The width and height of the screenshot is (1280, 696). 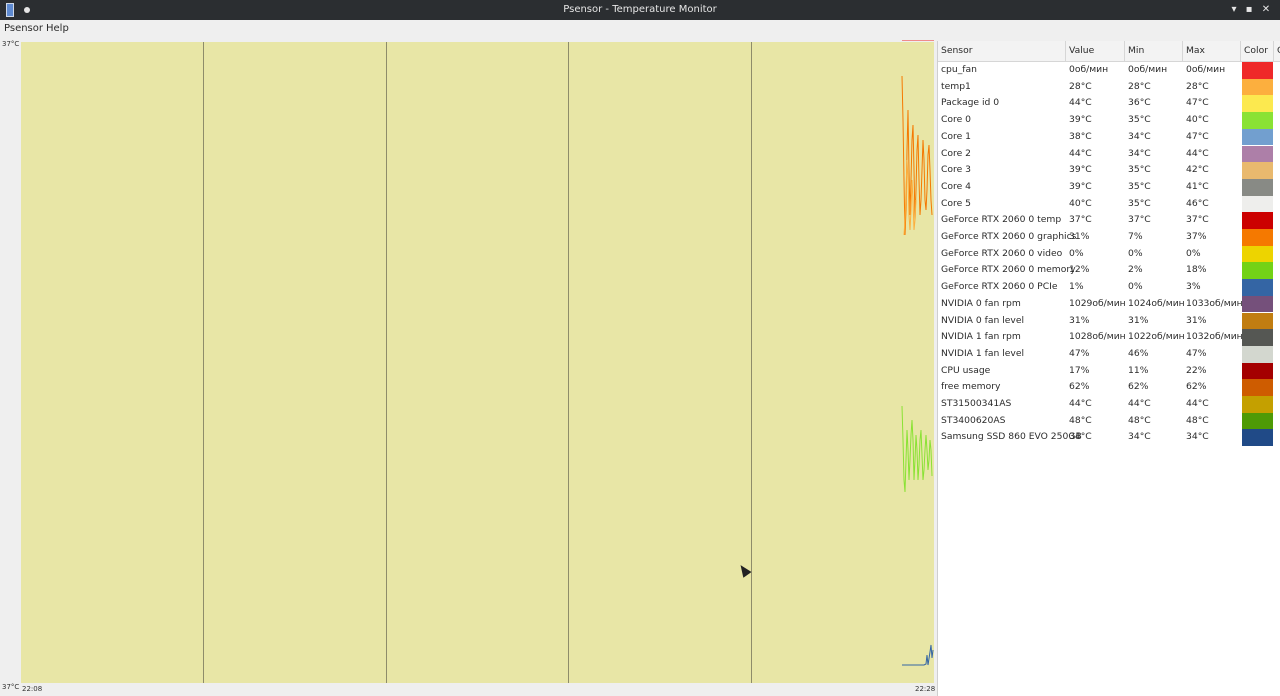 What do you see at coordinates (1109, 438) in the screenshot?
I see `table-row: Samsung SSD 860 EVO 250GB 34°C 34°C 34°C` at bounding box center [1109, 438].